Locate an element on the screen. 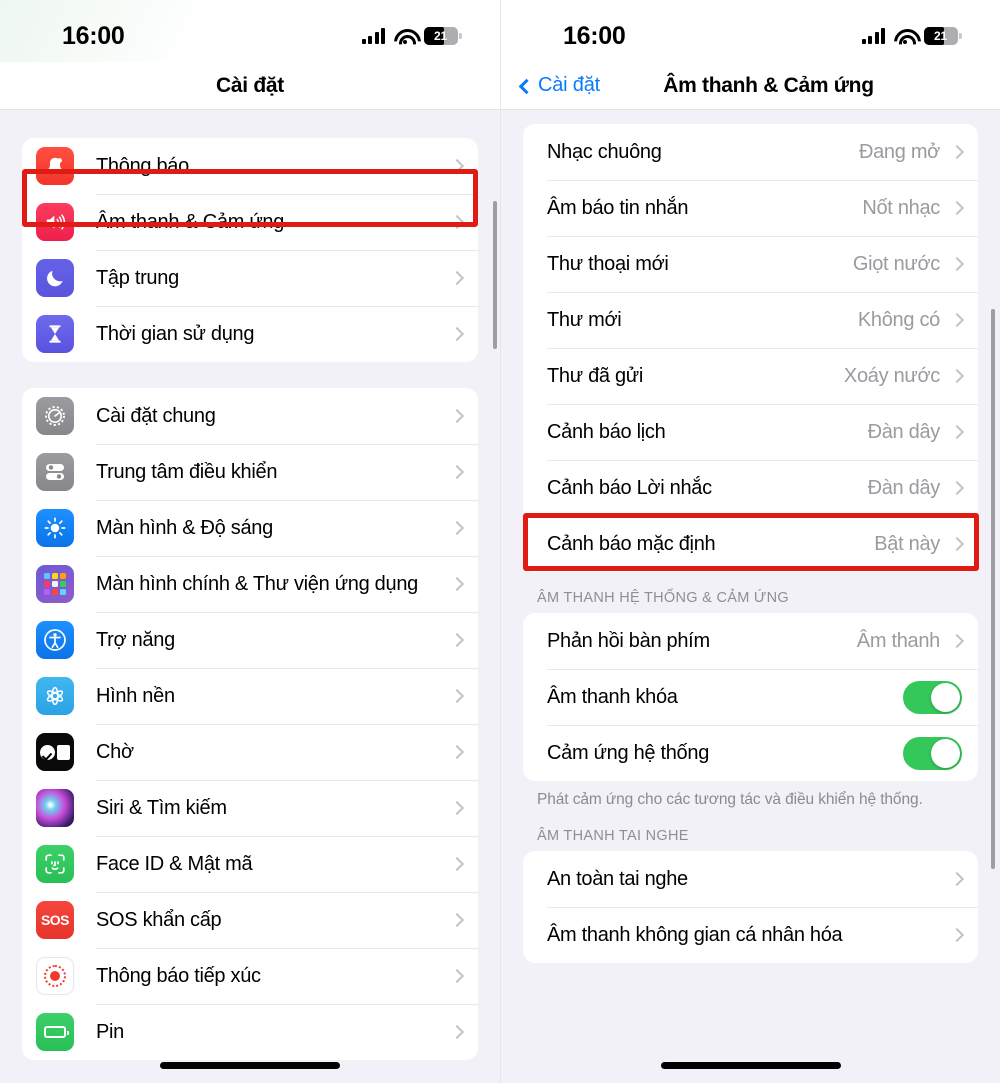  page-title-left: Cài đặt is located at coordinates (250, 85).